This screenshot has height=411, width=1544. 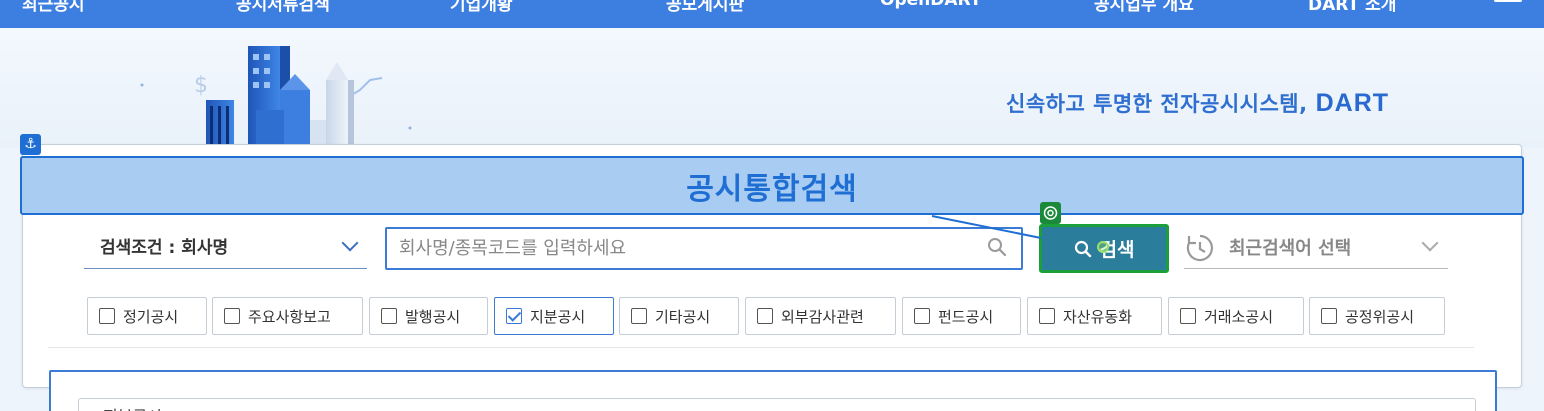 What do you see at coordinates (1144, 7) in the screenshot?
I see `nav-item-disclosure-overview: 공시업무 개요` at bounding box center [1144, 7].